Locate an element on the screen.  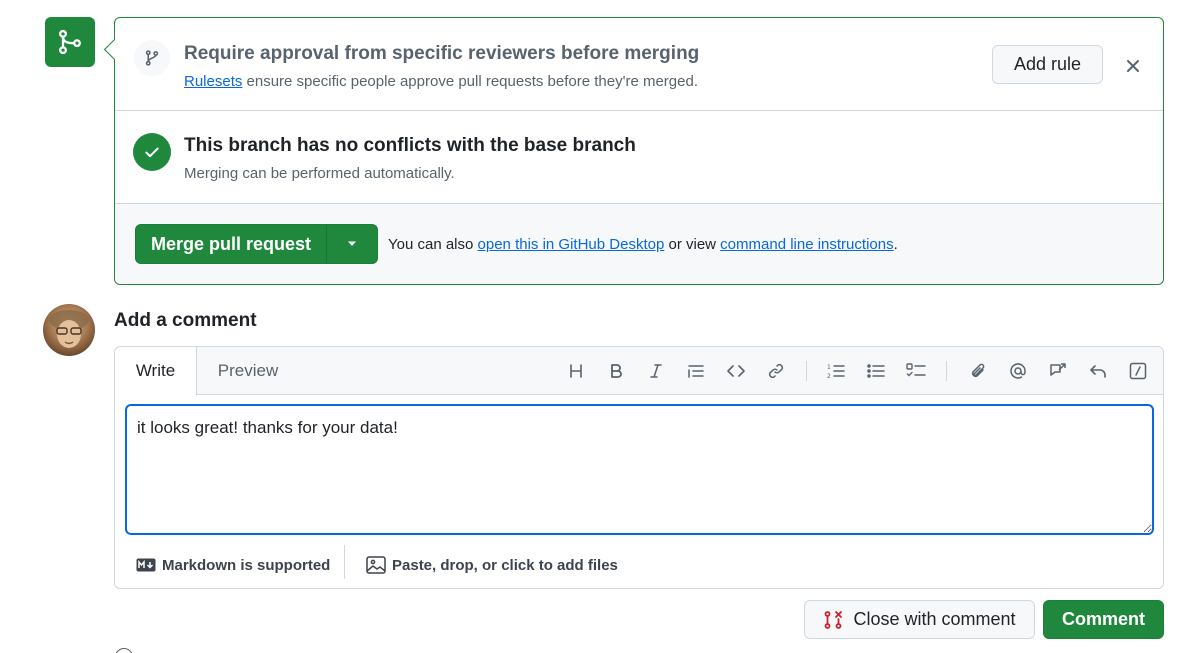
close-with-comment-button: Close with comment is located at coordinates (919, 619).